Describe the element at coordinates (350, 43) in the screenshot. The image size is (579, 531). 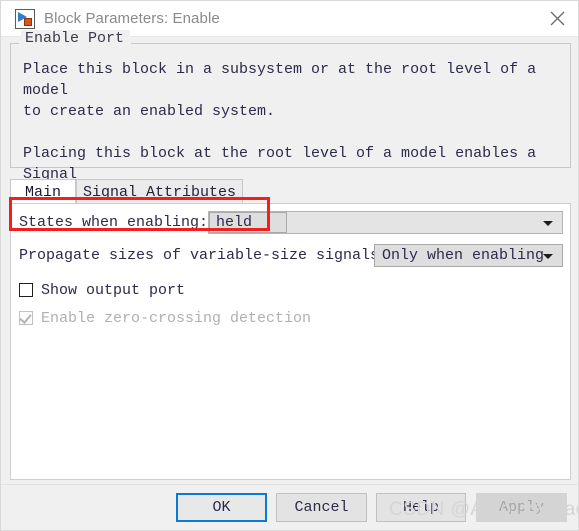
I see `groupbox-border-right` at that location.